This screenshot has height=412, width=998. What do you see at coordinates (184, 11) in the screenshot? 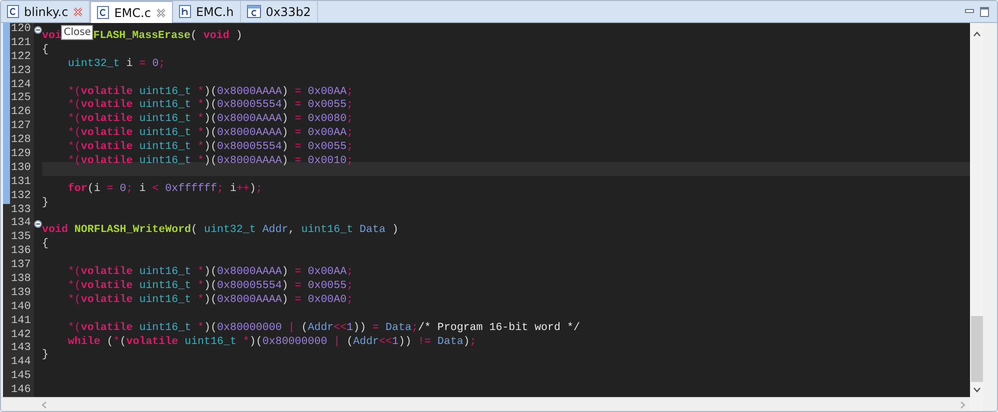
I see `h-file-icon` at bounding box center [184, 11].